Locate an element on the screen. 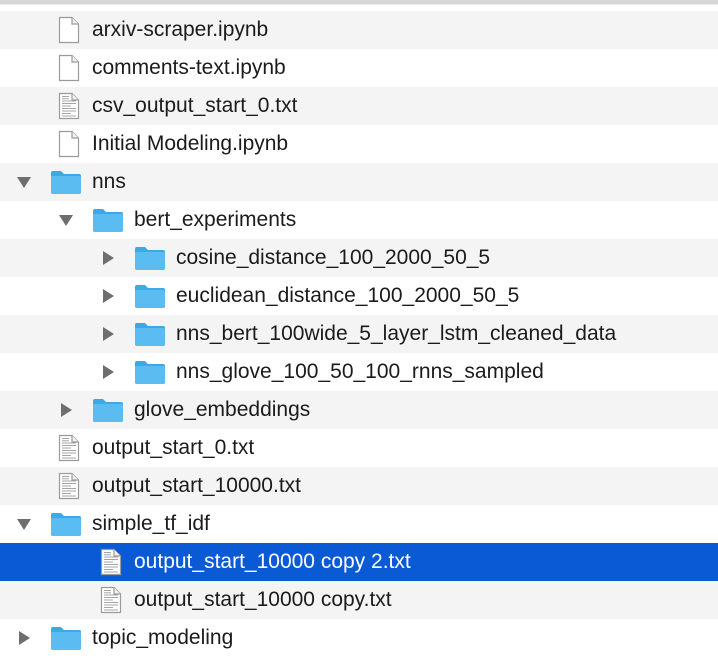 This screenshot has height=660, width=718. tree-row: simple_tf_idf is located at coordinates (359, 524).